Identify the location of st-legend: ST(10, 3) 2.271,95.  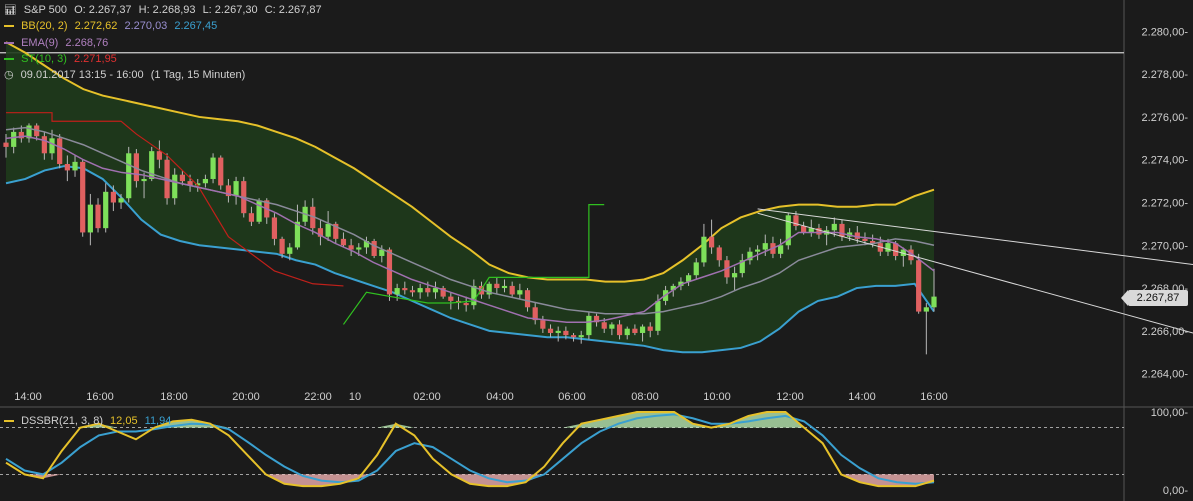
(62, 59).